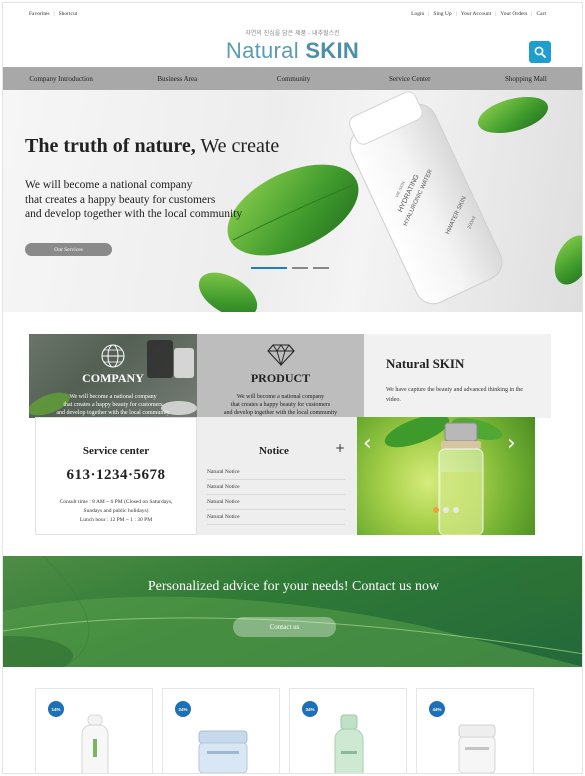 The image size is (585, 776). I want to click on nav-shopping-mall: Shopping Mall, so click(525, 78).